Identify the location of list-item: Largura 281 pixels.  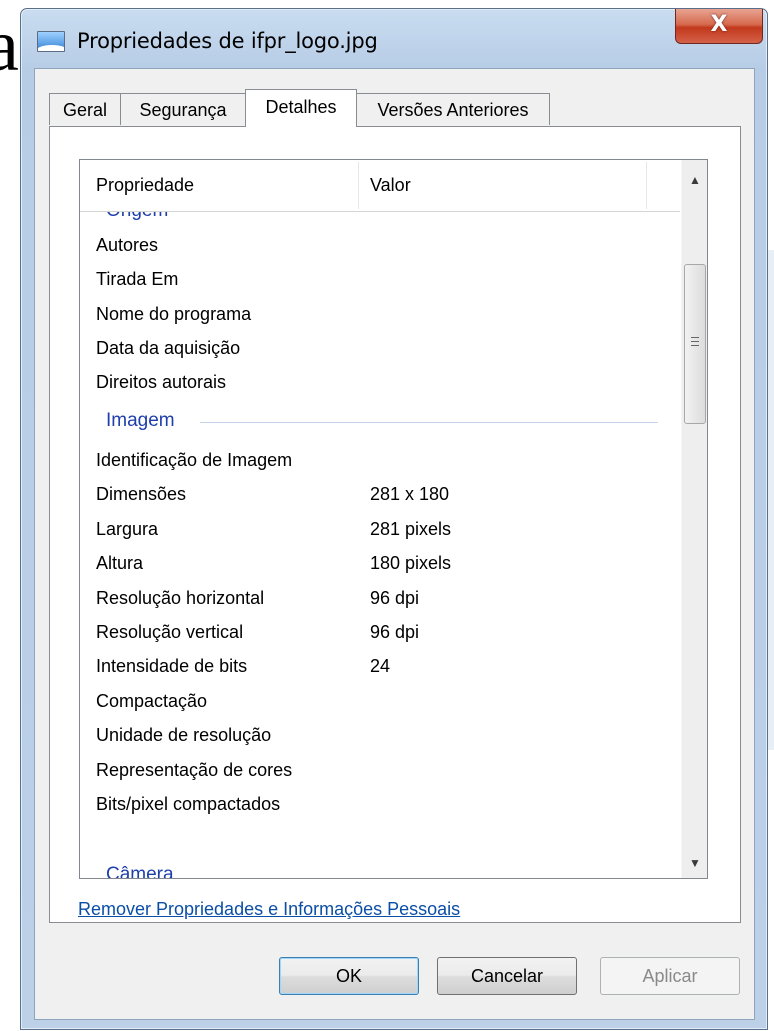
(380, 529).